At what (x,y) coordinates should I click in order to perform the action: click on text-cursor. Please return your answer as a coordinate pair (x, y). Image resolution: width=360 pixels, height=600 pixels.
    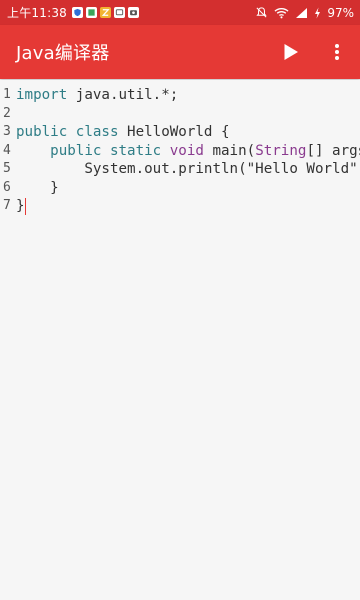
    Looking at the image, I should click on (25, 206).